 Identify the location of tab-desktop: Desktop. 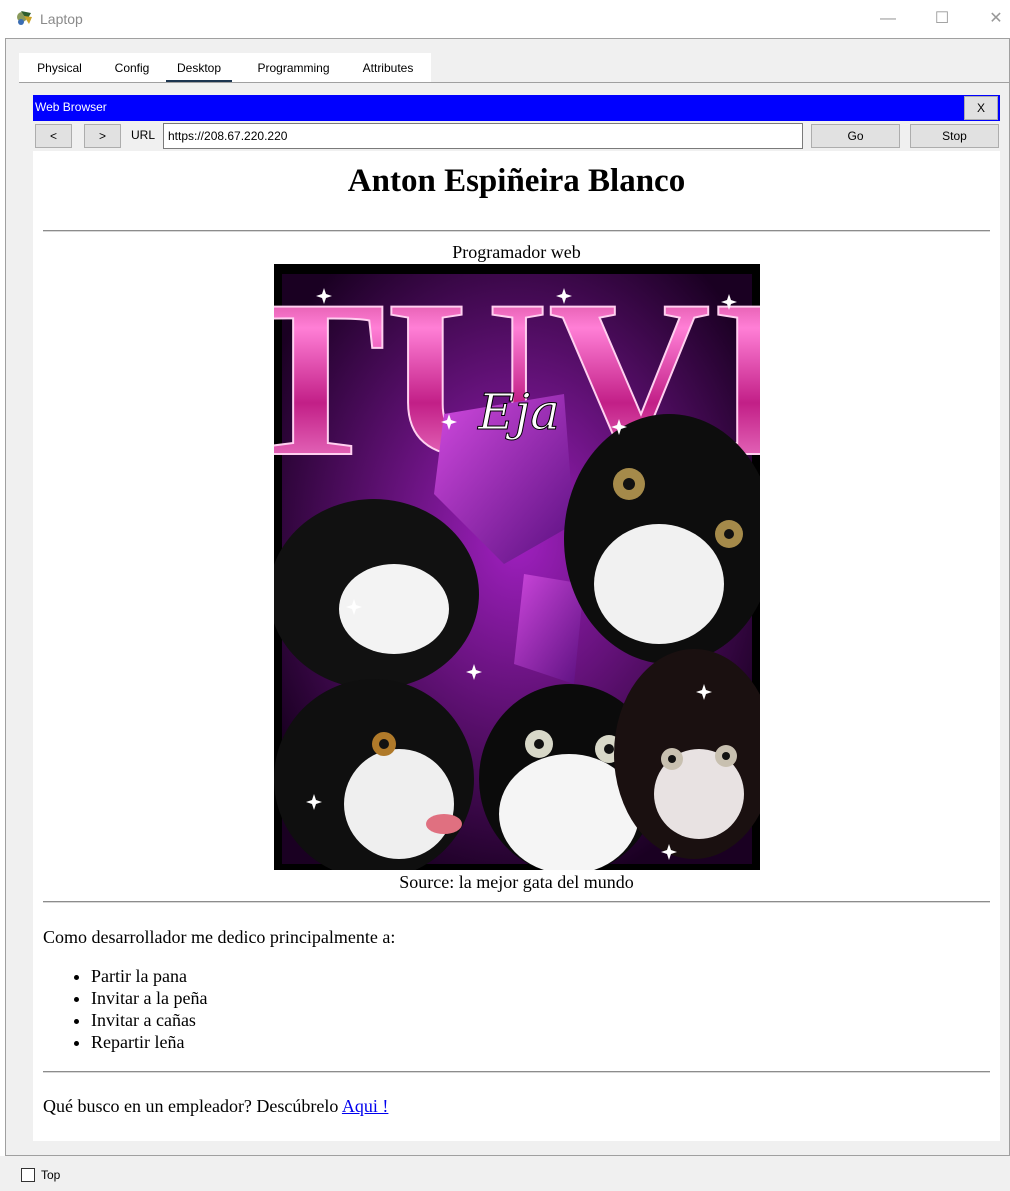
(199, 68).